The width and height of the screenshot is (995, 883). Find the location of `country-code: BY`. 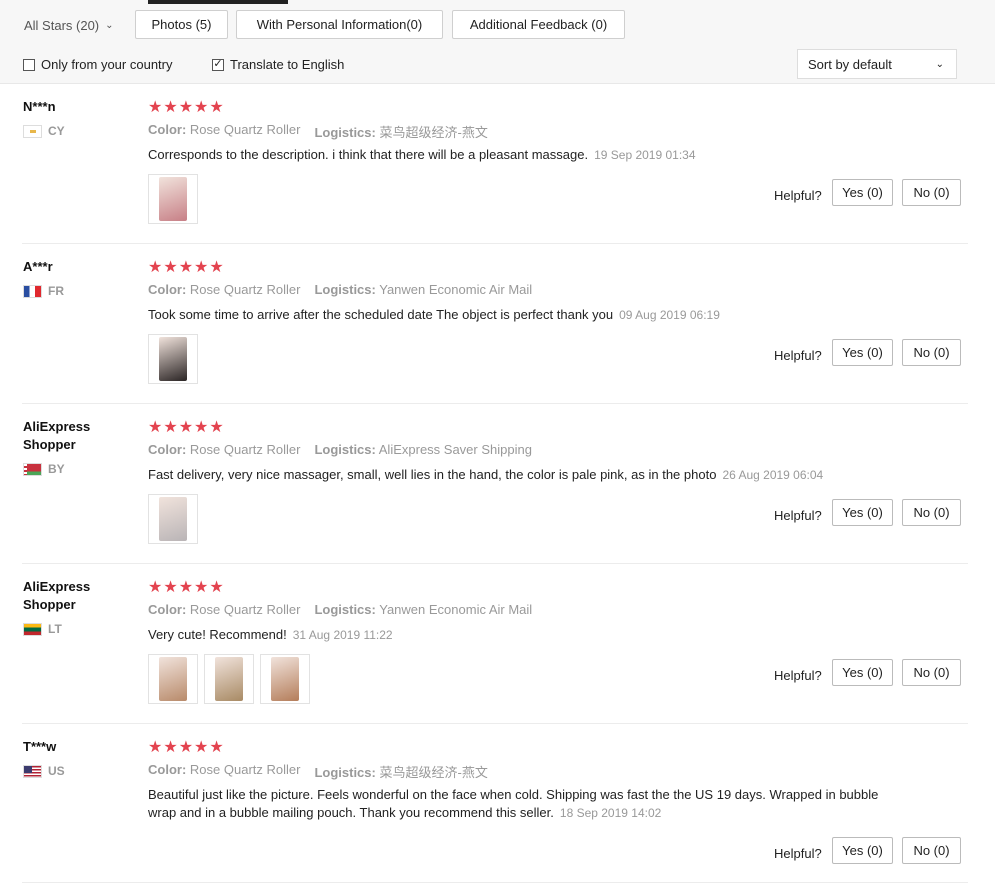

country-code: BY is located at coordinates (56, 469).